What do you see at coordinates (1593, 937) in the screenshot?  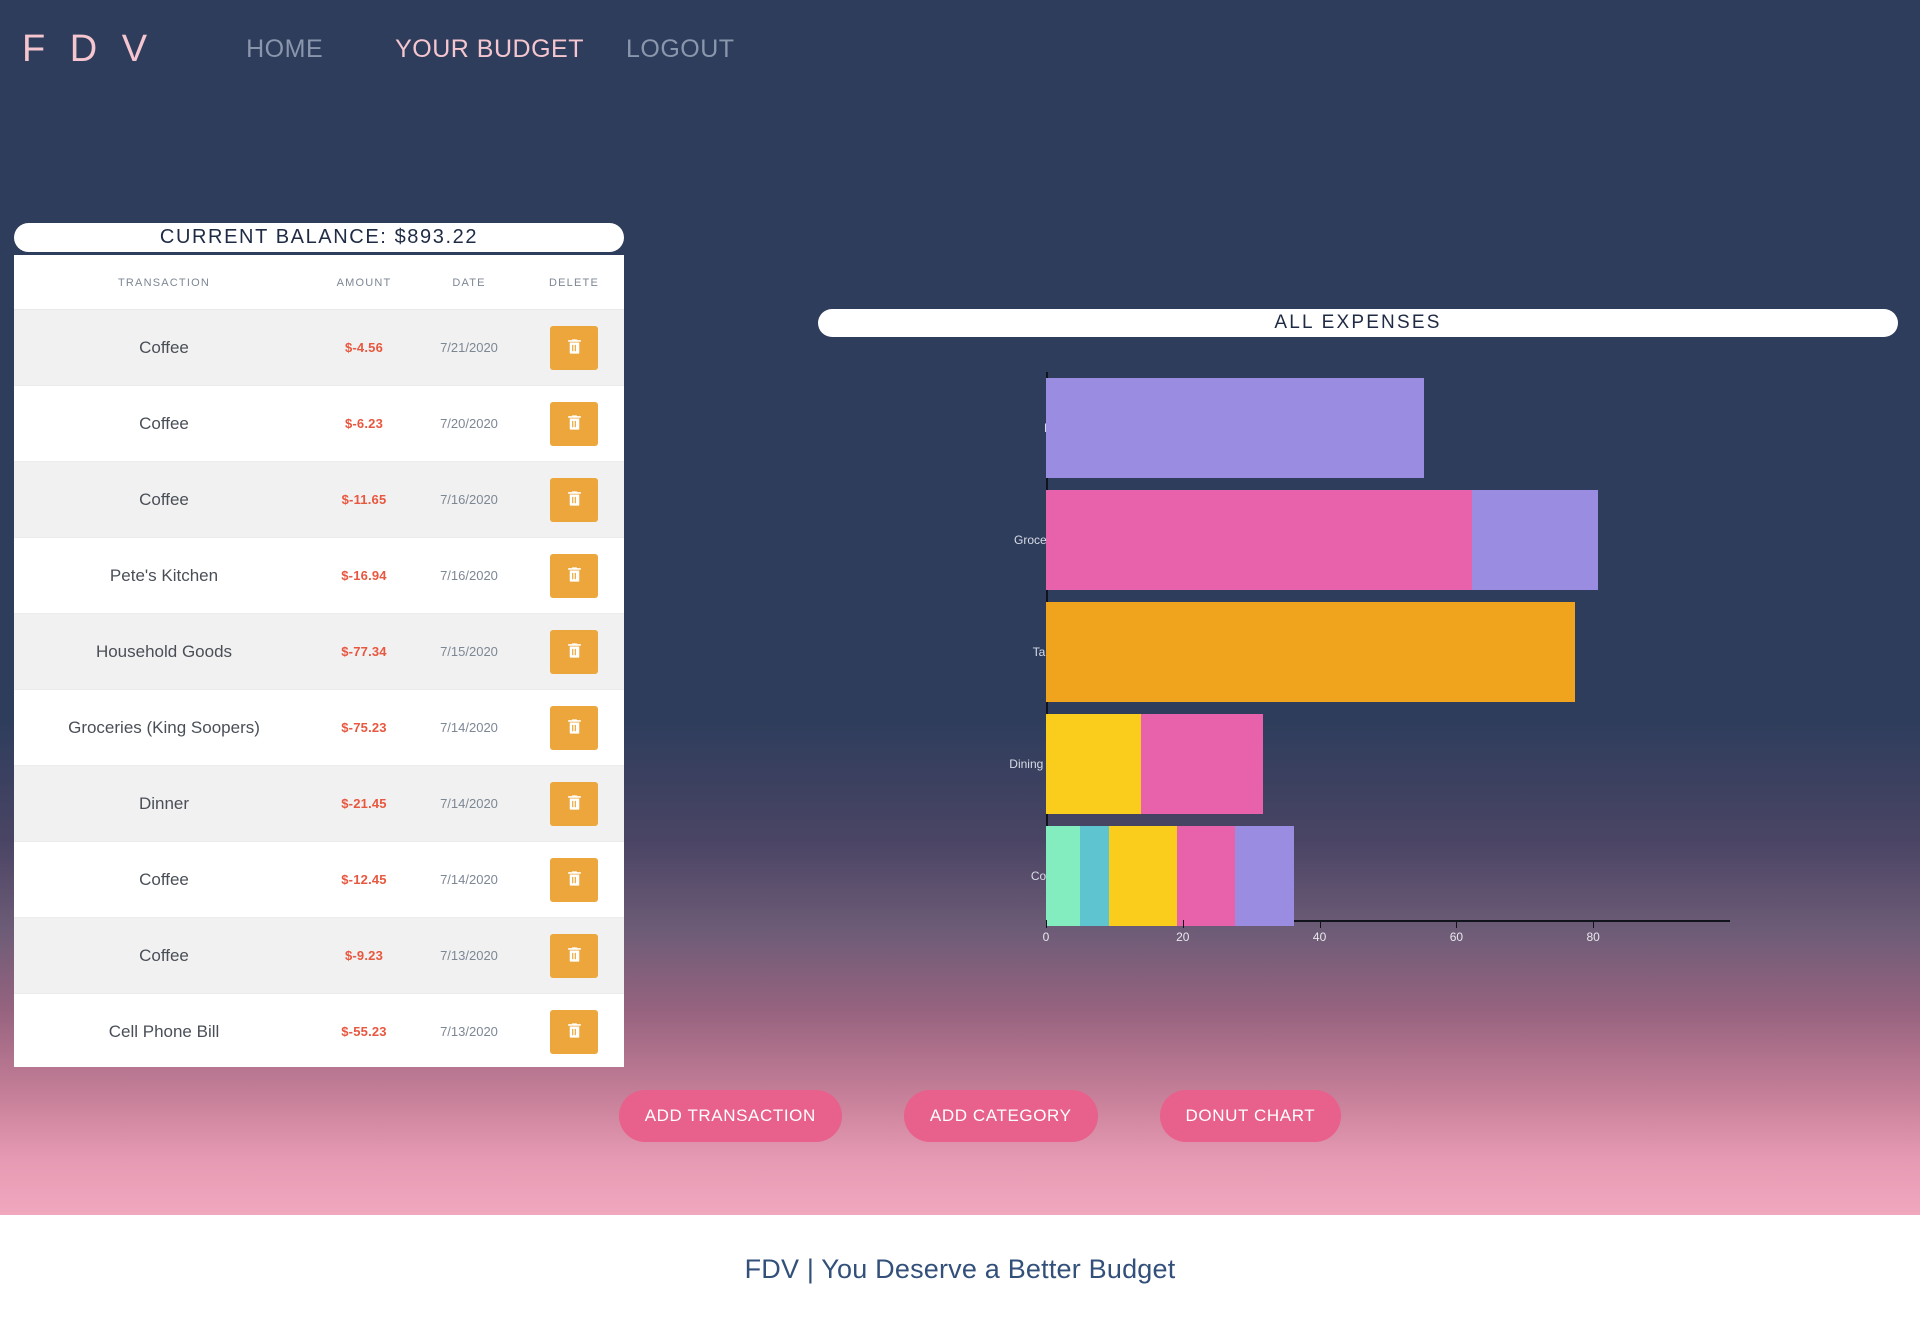 I see `chart-x-tick-label: 80` at bounding box center [1593, 937].